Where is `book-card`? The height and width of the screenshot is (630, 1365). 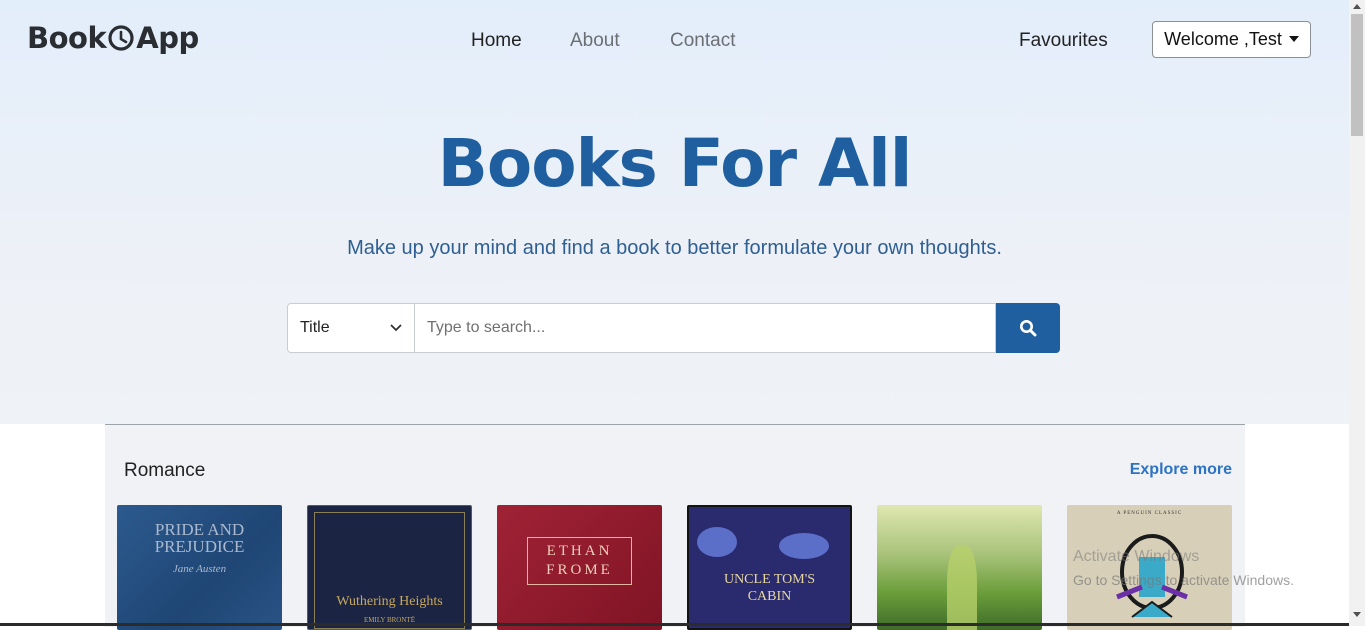 book-card is located at coordinates (959, 567).